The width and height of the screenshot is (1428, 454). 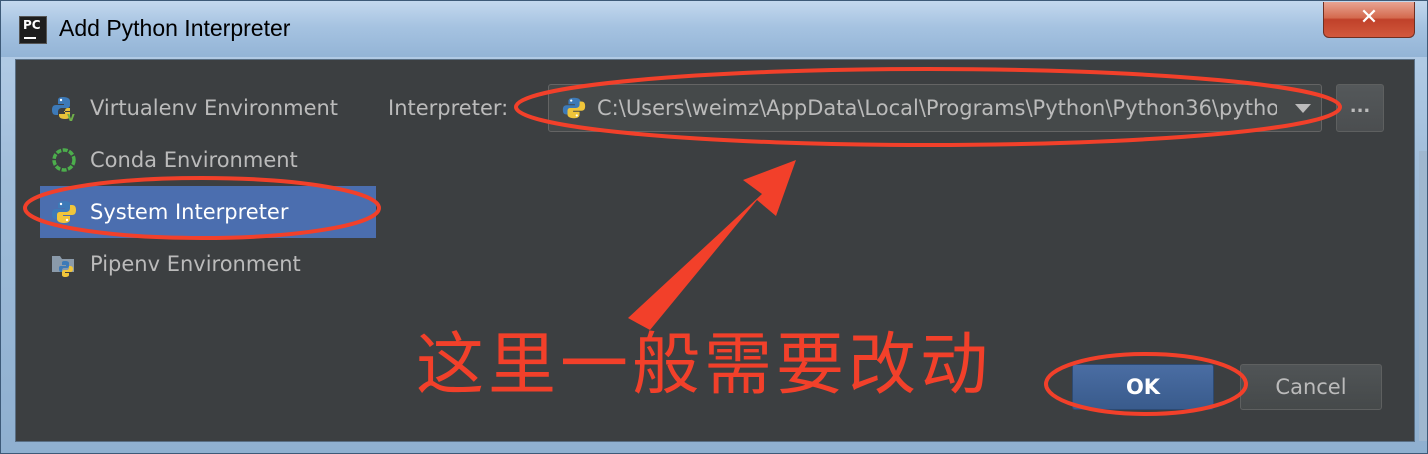 I want to click on sidebar-item-label: Pipenv Environment, so click(x=195, y=264).